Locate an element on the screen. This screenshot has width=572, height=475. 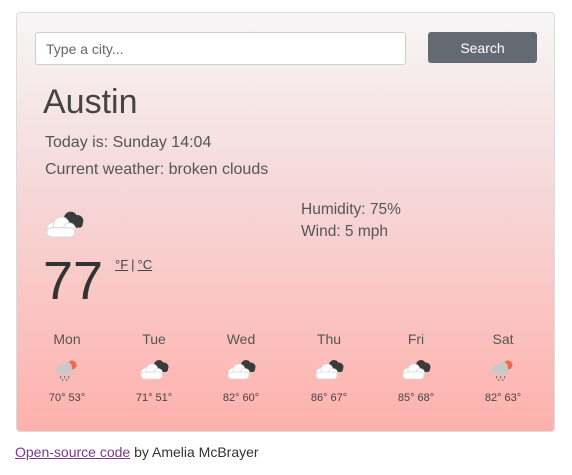
city-name: Austin is located at coordinates (90, 102).